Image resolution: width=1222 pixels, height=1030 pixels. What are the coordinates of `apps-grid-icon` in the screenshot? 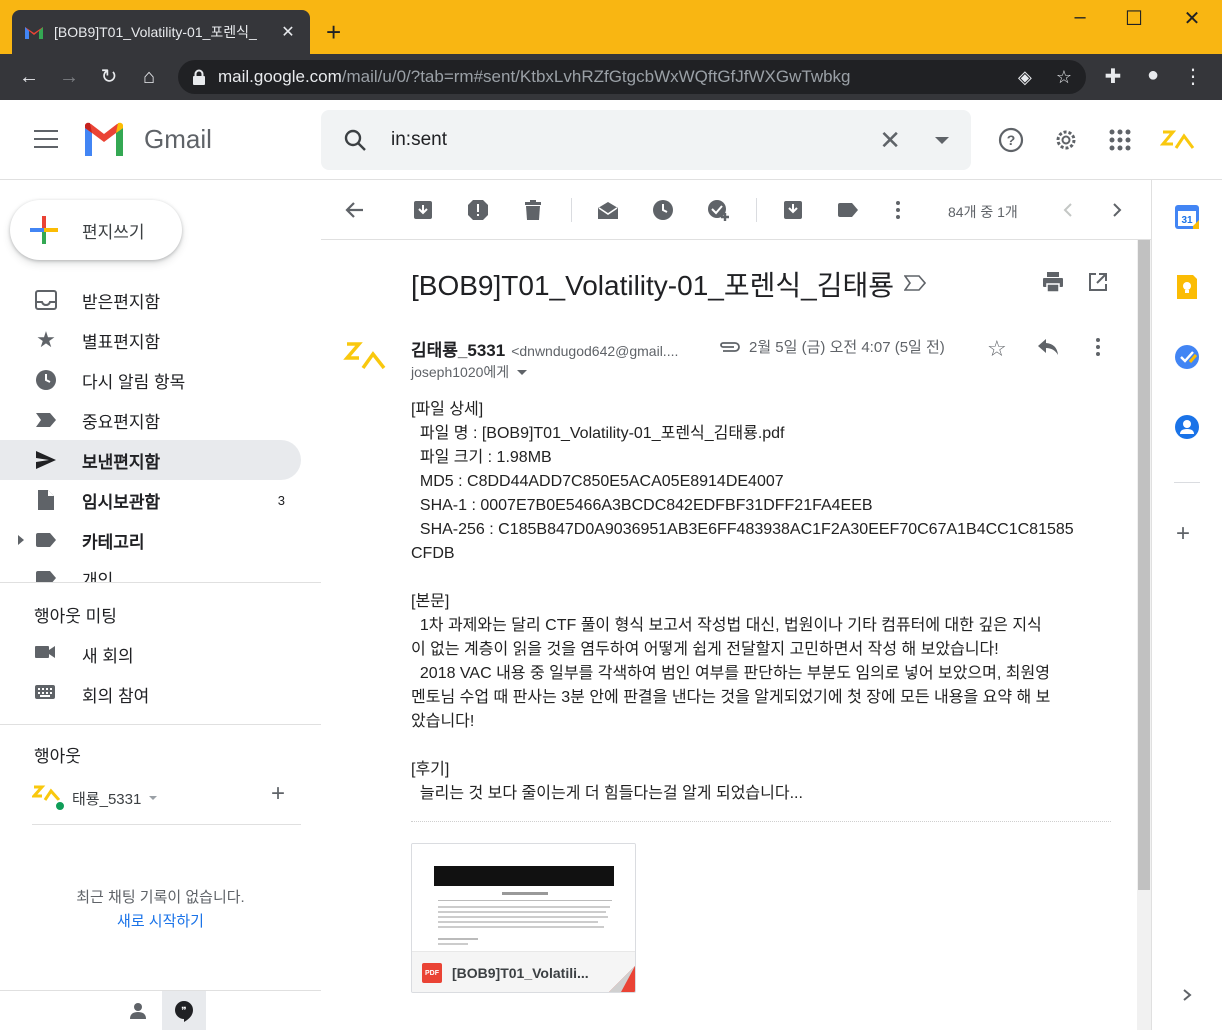 It's located at (1120, 140).